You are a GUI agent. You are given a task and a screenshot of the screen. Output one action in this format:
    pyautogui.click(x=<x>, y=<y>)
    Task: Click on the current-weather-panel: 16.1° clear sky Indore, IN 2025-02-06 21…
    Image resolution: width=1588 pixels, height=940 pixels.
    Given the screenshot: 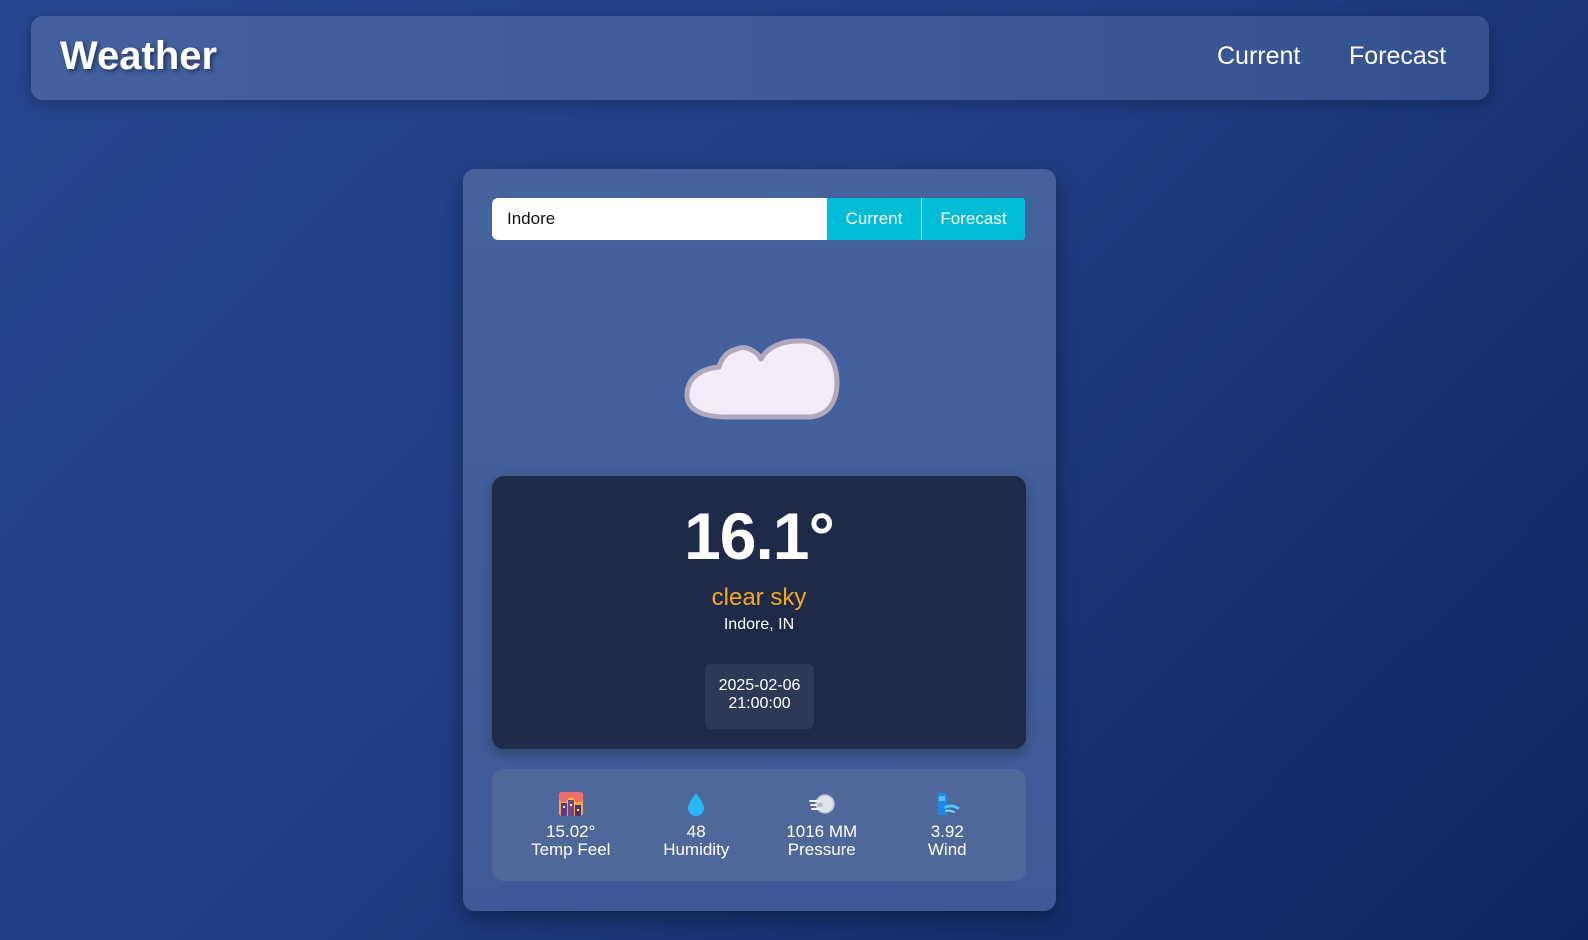 What is the action you would take?
    pyautogui.click(x=759, y=612)
    